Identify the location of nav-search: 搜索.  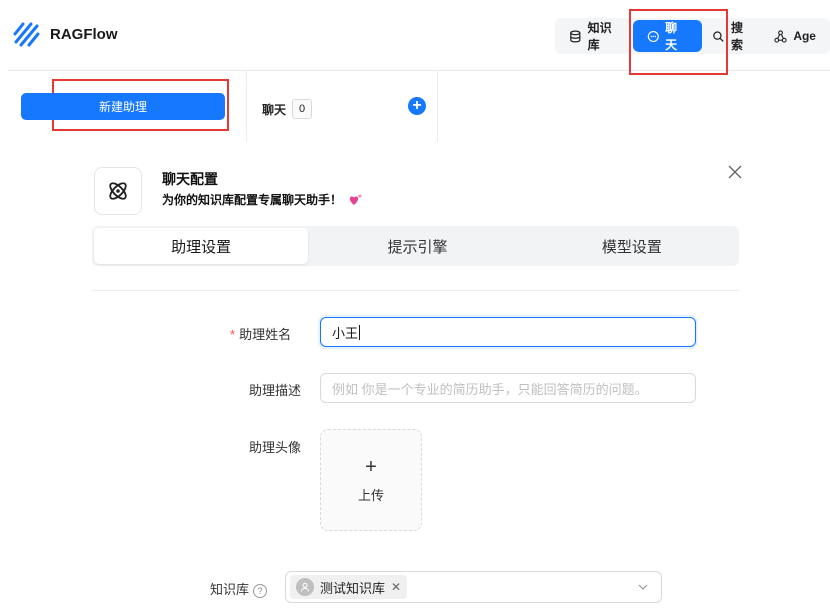
(733, 36).